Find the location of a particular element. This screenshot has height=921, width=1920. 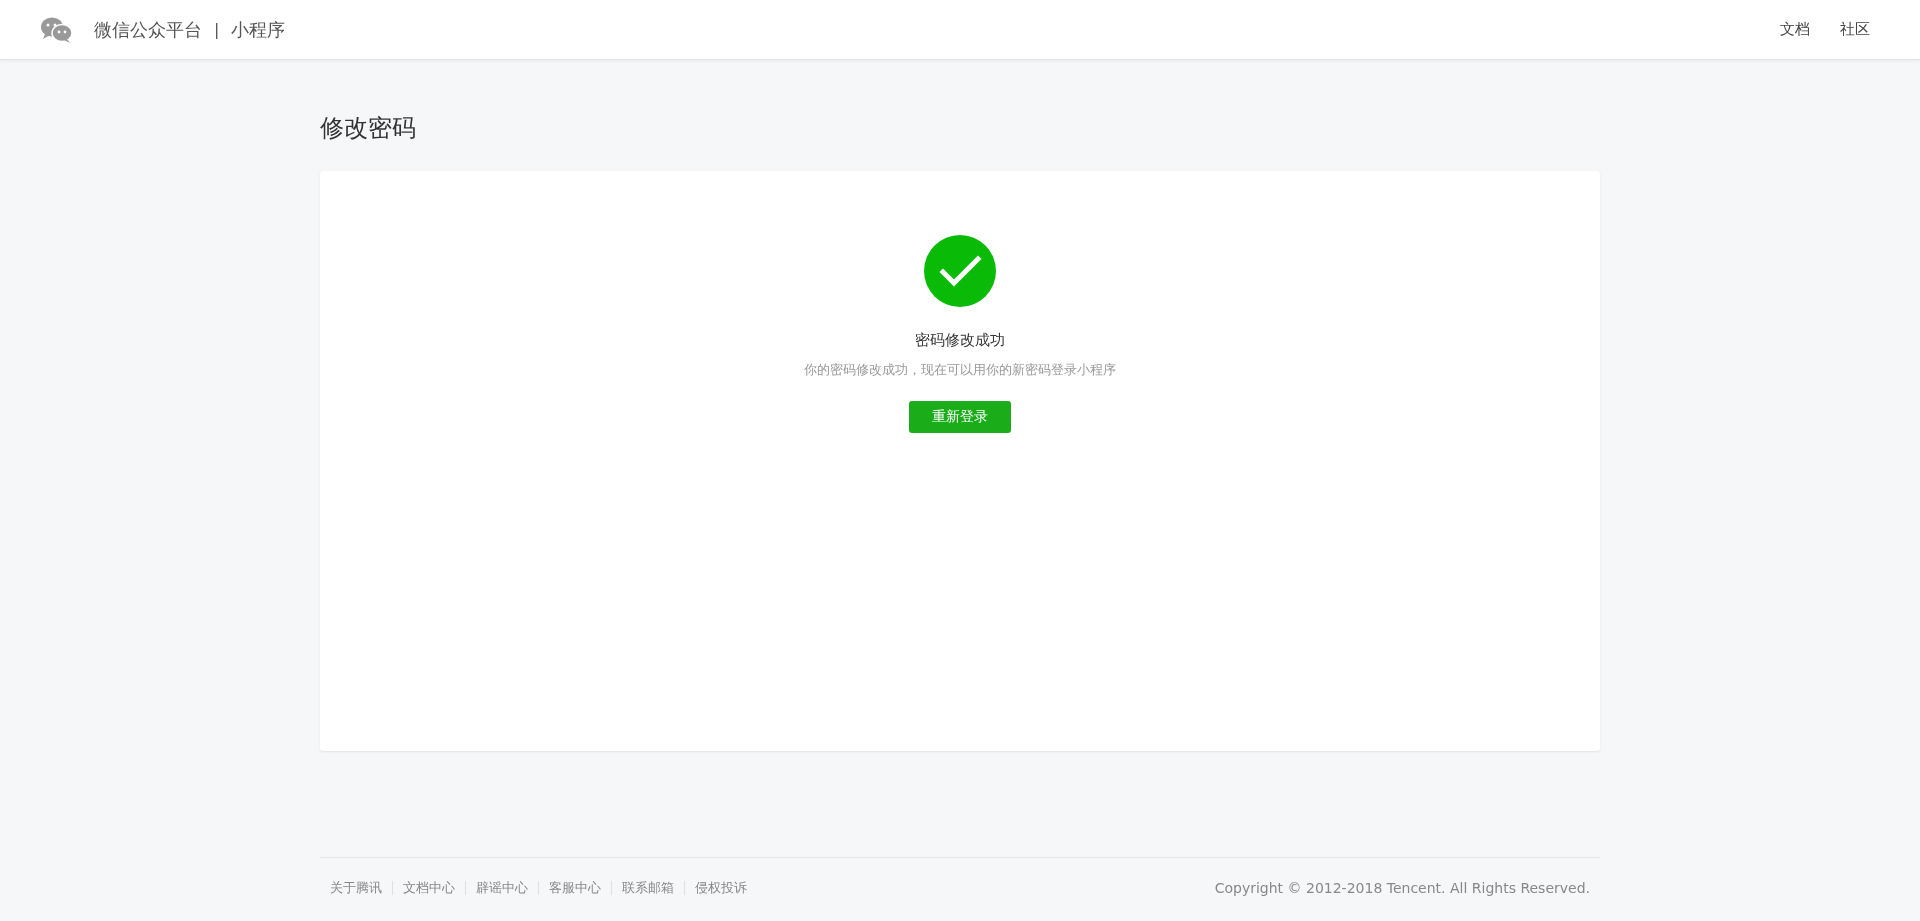

product-name: 小程序 is located at coordinates (258, 29).